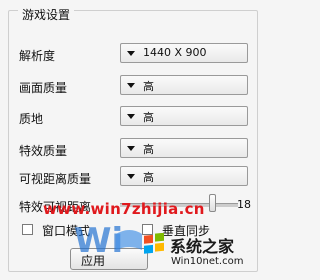  Describe the element at coordinates (184, 148) in the screenshot. I see `effect-quality-dropdown: 高` at that location.